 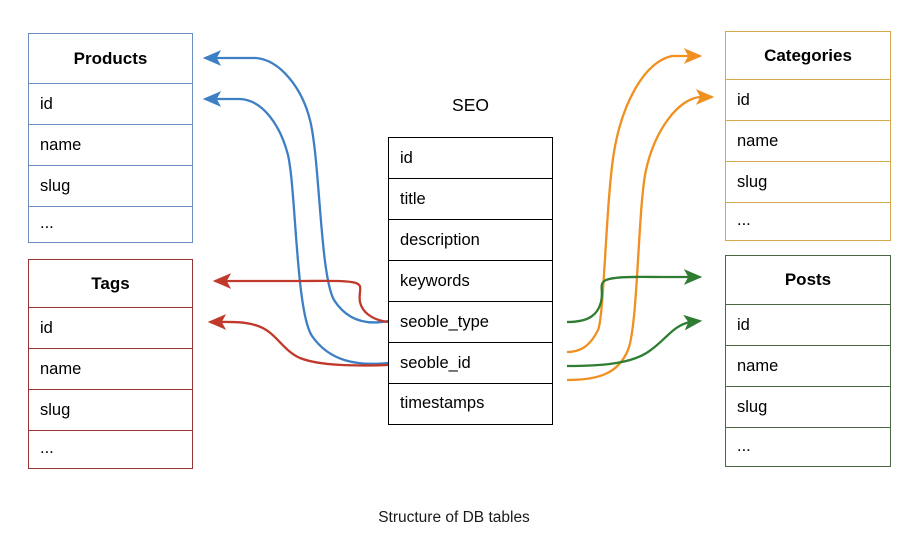 I want to click on table-categories-column-label: name, so click(x=758, y=140).